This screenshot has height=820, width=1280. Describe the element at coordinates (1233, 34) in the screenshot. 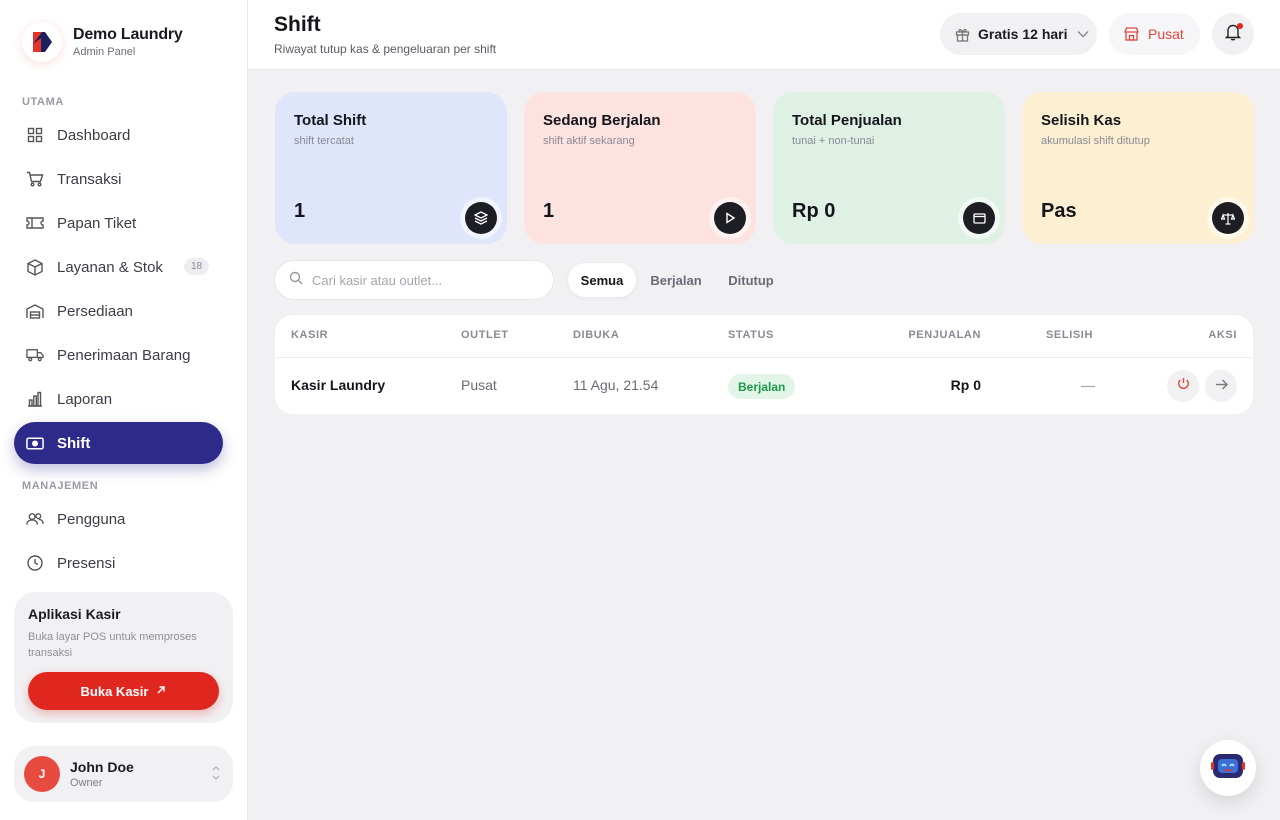

I see `notifications-button` at that location.